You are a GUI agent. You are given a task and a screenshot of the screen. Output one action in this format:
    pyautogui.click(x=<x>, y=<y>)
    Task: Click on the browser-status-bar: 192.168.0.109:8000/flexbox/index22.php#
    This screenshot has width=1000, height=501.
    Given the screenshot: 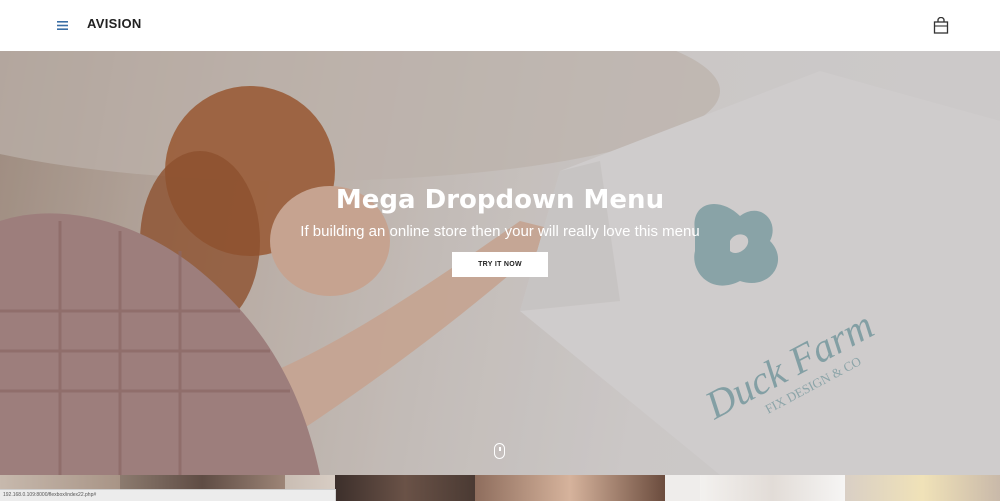 What is the action you would take?
    pyautogui.click(x=168, y=495)
    